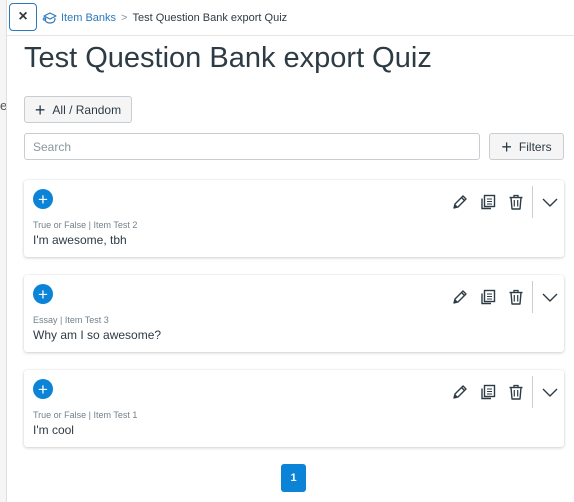  I want to click on pagination-page-button: 1, so click(293, 478).